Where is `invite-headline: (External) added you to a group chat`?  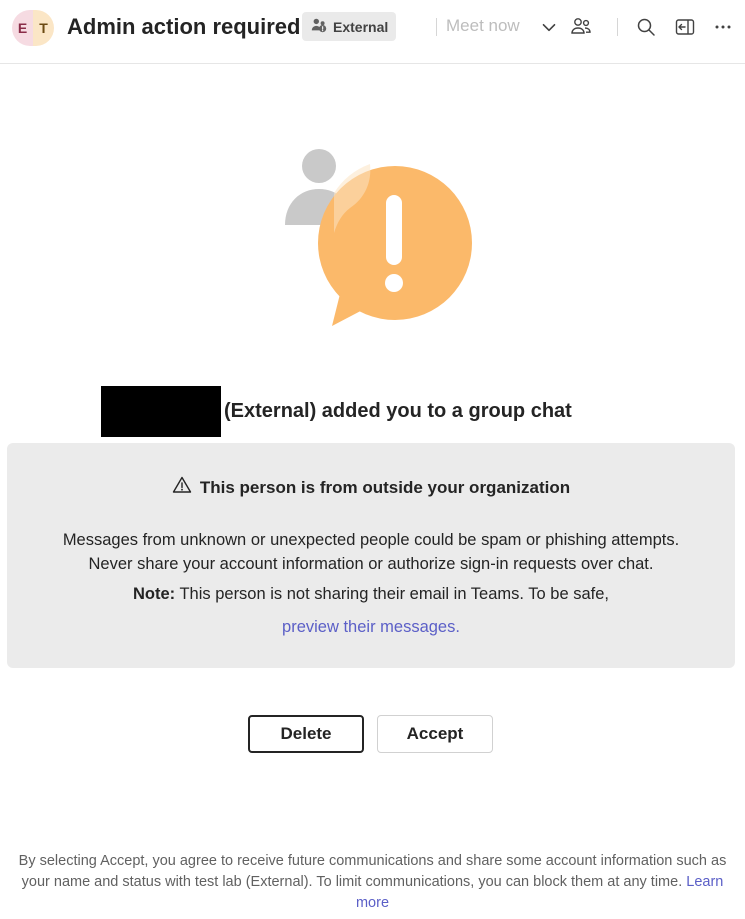 invite-headline: (External) added you to a group chat is located at coordinates (372, 412).